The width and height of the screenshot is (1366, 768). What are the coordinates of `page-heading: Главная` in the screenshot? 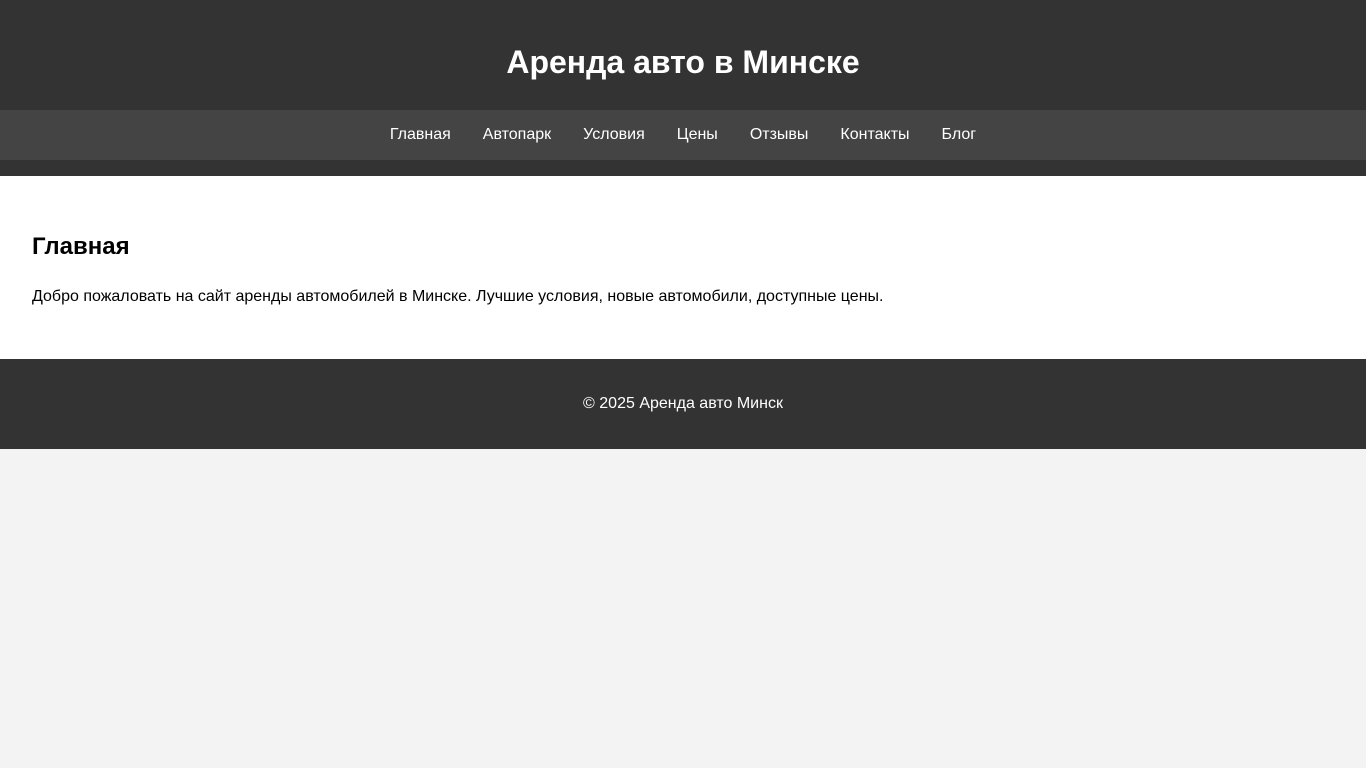 It's located at (81, 246).